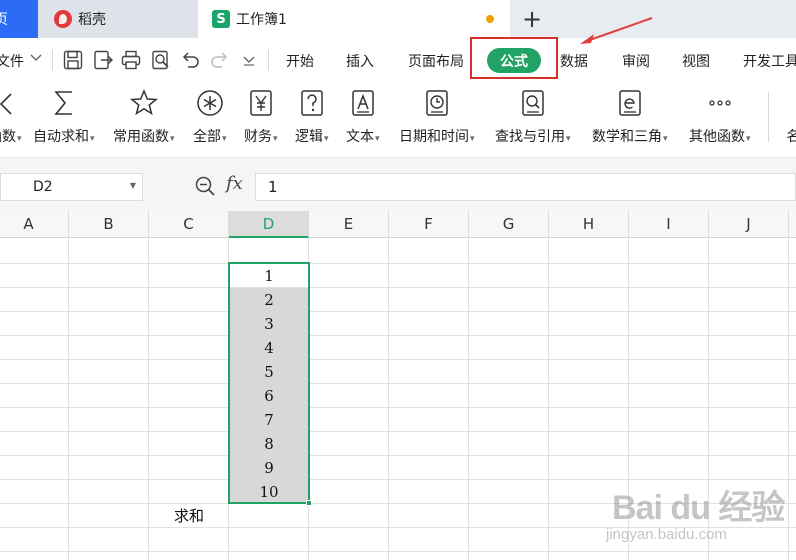 The width and height of the screenshot is (796, 560). I want to click on sigma-icon, so click(64, 103).